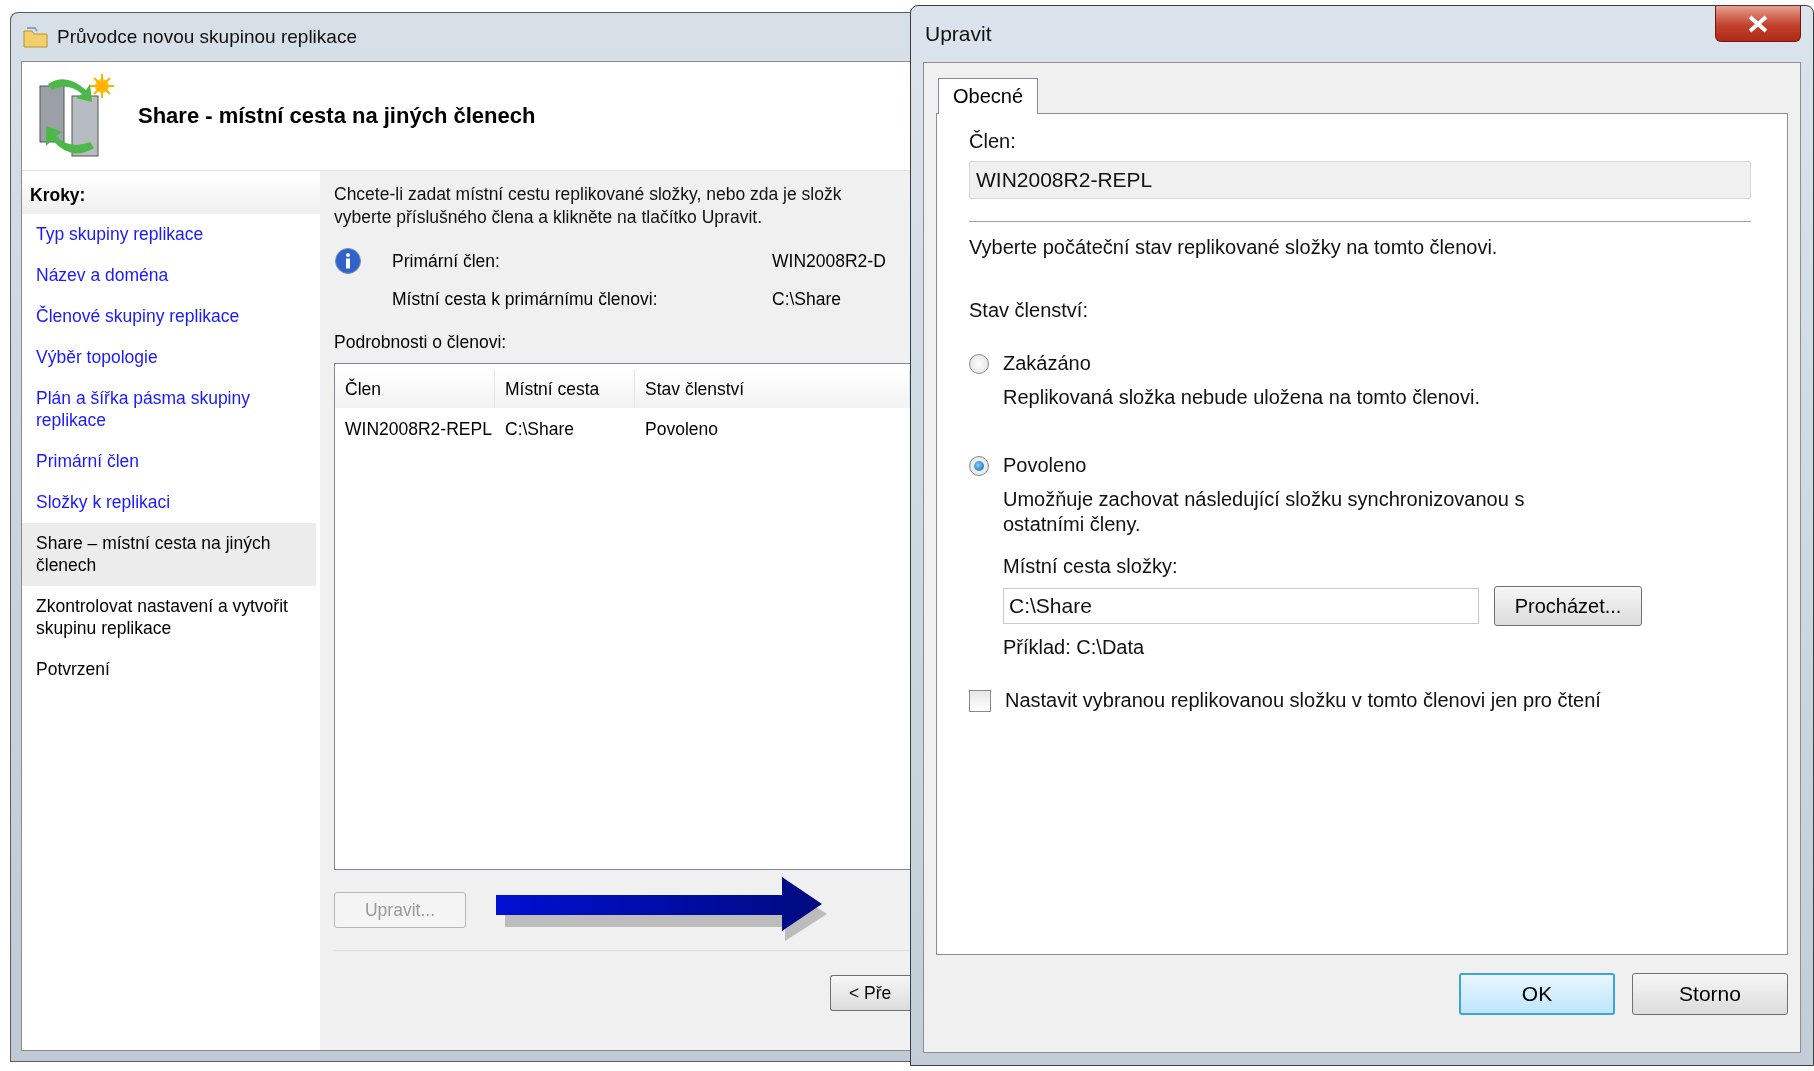 Image resolution: width=1814 pixels, height=1071 pixels. I want to click on members-label: Podrobnosti o členovi:, so click(421, 342).